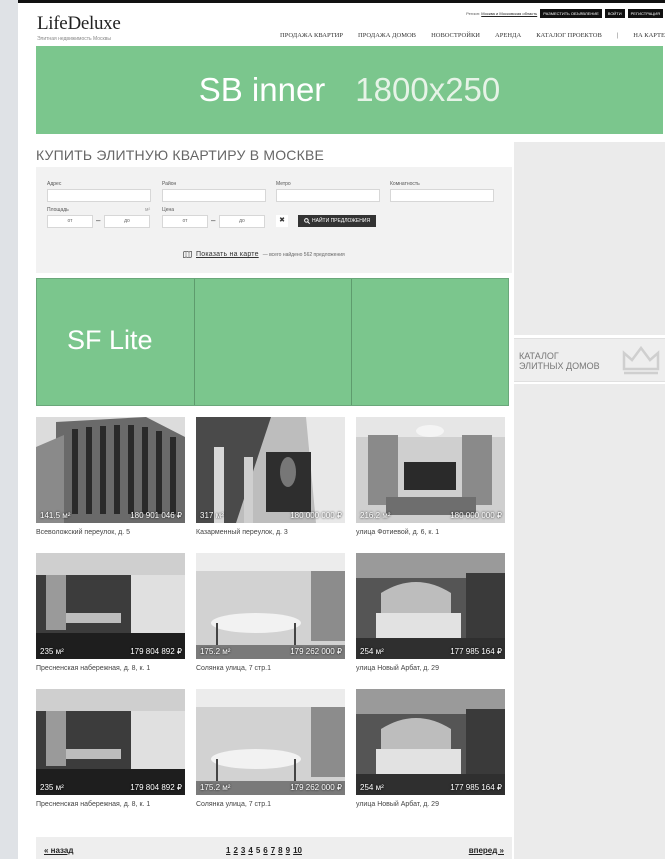  Describe the element at coordinates (341, 221) in the screenshot. I see `find-offers-label: Найти предложения` at that location.